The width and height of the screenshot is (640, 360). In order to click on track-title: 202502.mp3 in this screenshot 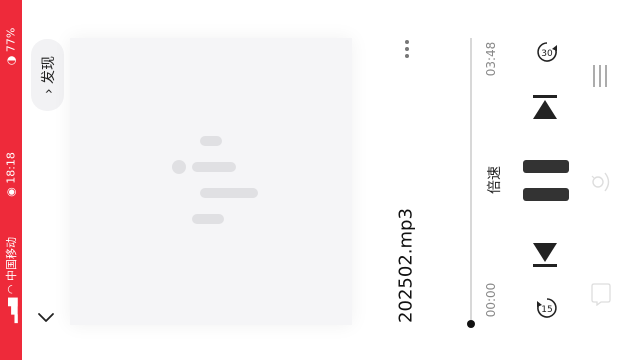, I will do `click(406, 265)`.